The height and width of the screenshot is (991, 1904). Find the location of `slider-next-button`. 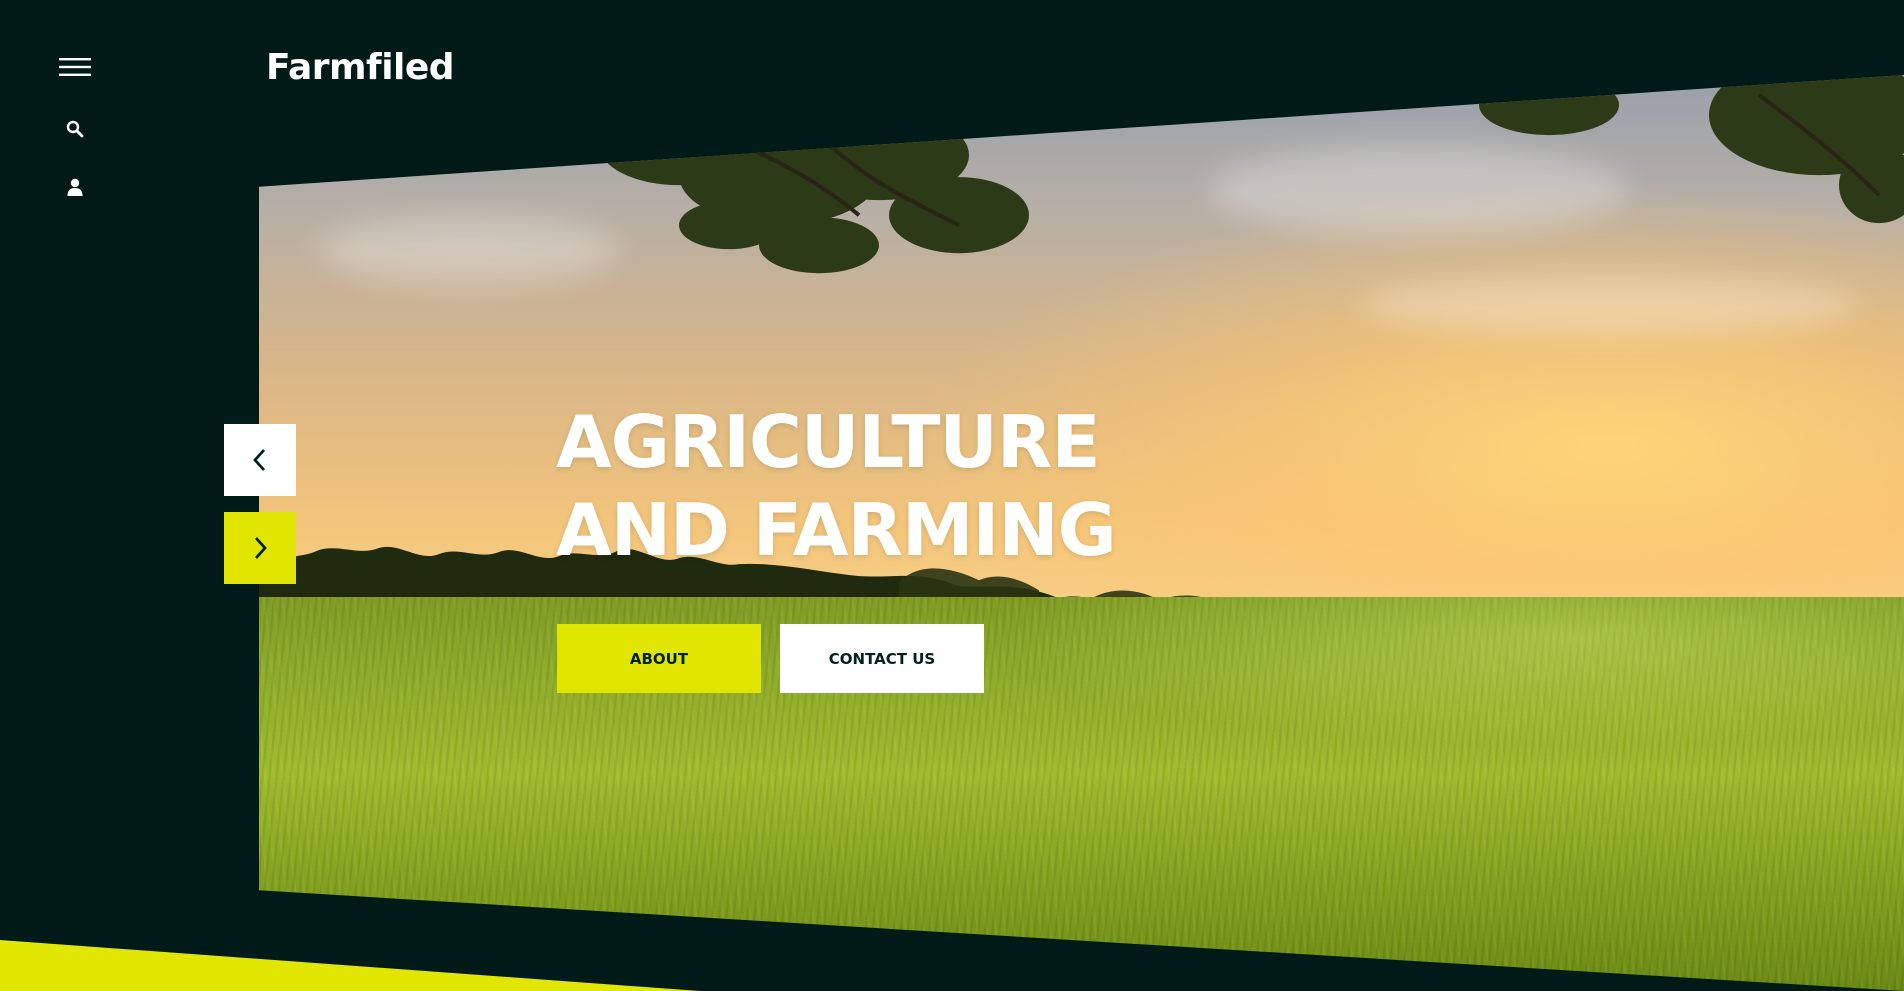

slider-next-button is located at coordinates (260, 548).